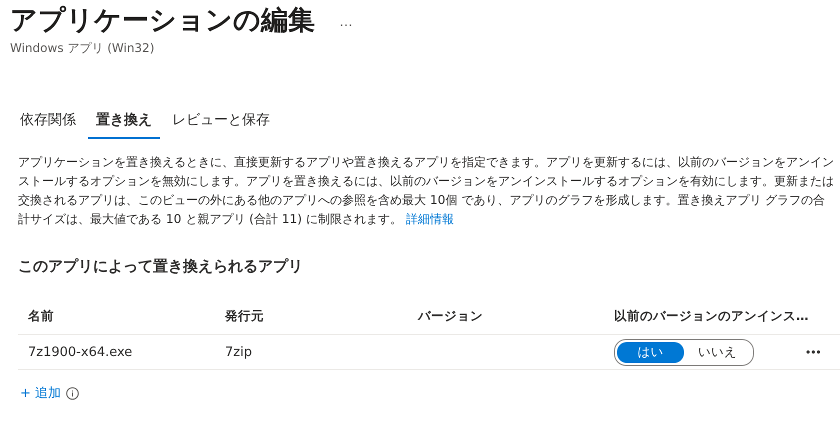 The width and height of the screenshot is (840, 434). What do you see at coordinates (161, 266) in the screenshot?
I see `section-title: このアプリによって置き換えられるアプリ` at bounding box center [161, 266].